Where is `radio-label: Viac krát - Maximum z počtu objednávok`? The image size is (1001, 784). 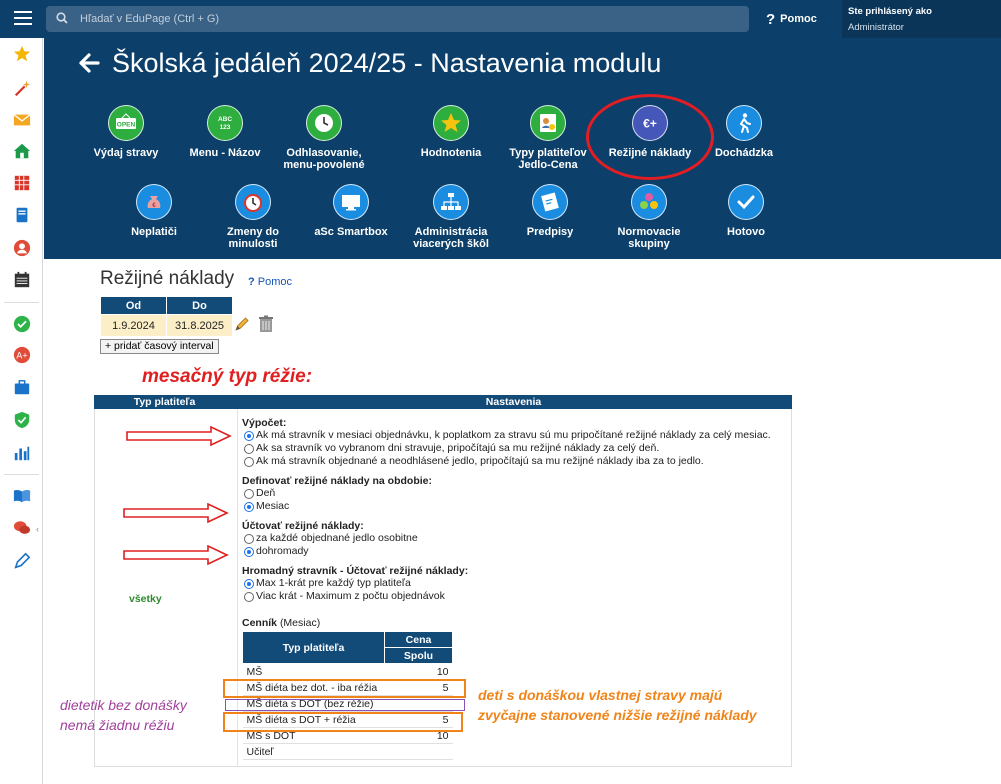
radio-label: Viac krát - Maximum z počtu objednávok is located at coordinates (350, 596).